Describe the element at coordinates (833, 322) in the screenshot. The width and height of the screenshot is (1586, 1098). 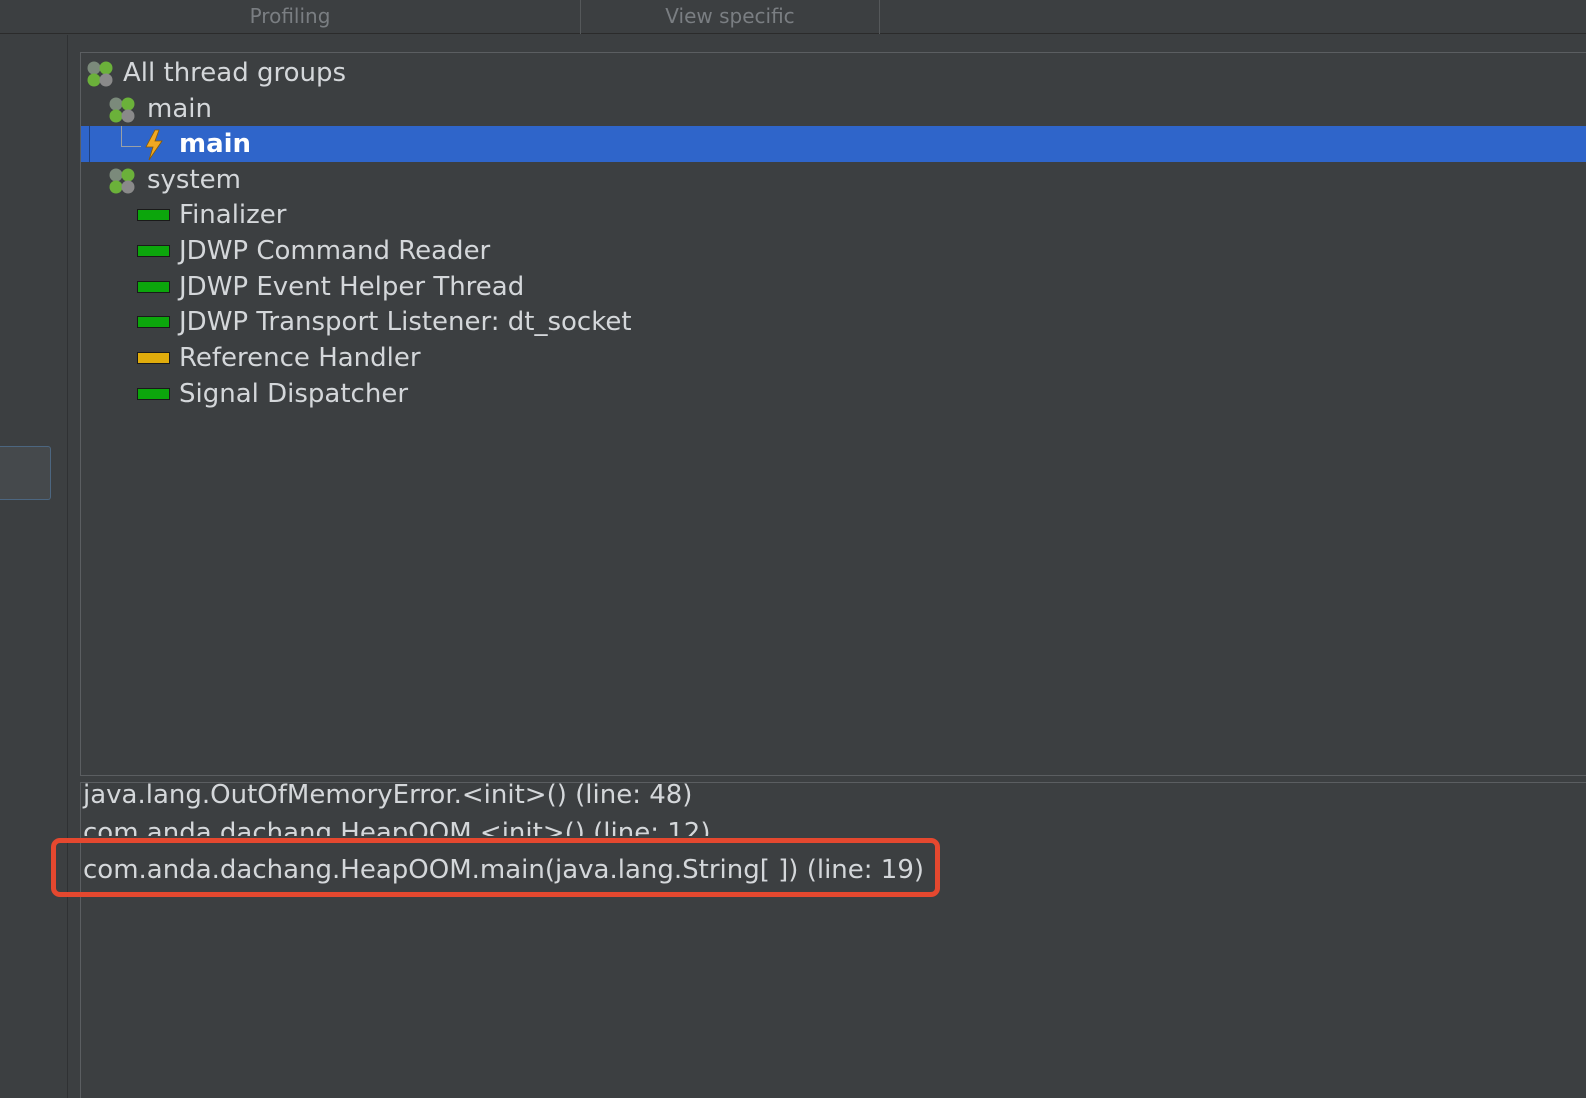
I see `tree-row-thread: JDWP Transport Listener: dt_socket` at that location.